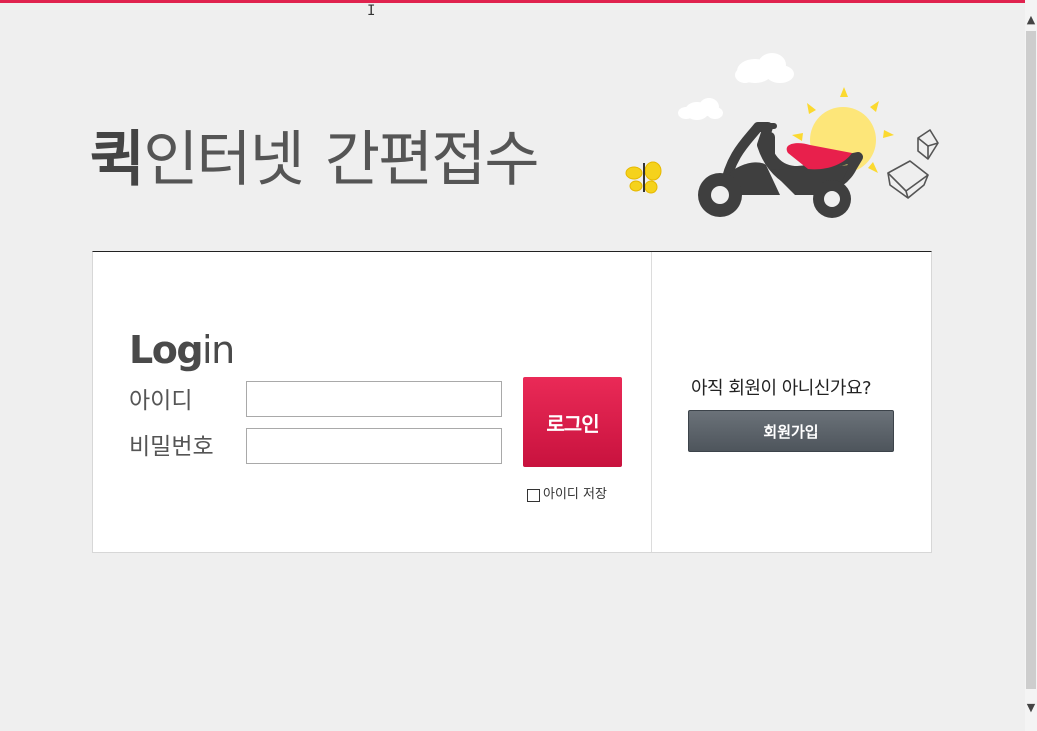 The height and width of the screenshot is (731, 1037). What do you see at coordinates (371, 11) in the screenshot?
I see `text-cursor-icon: I` at bounding box center [371, 11].